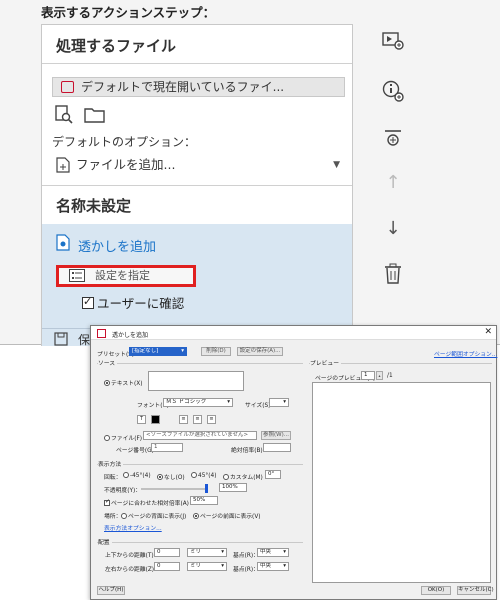 This screenshot has height=600, width=500. What do you see at coordinates (233, 487) in the screenshot?
I see `opacity-input: 100%` at bounding box center [233, 487].